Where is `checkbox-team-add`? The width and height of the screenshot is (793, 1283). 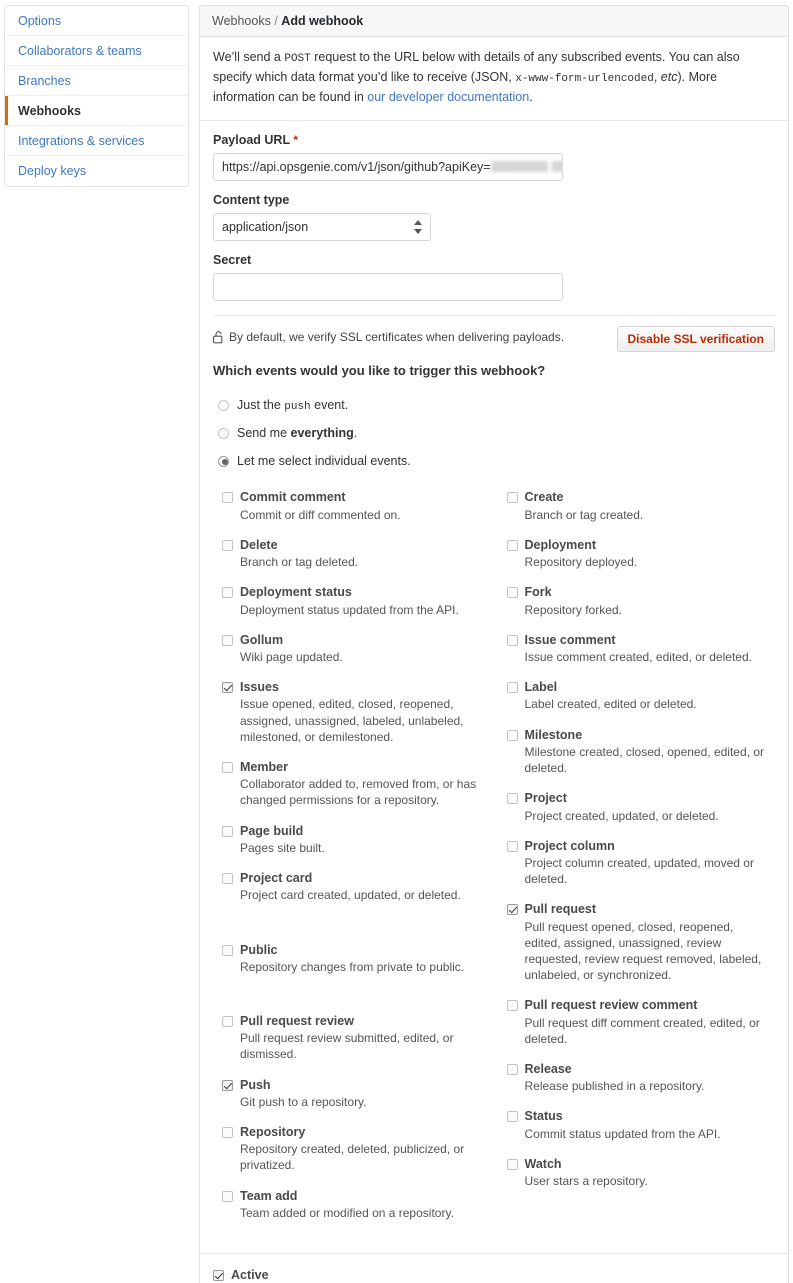 checkbox-team-add is located at coordinates (227, 1196).